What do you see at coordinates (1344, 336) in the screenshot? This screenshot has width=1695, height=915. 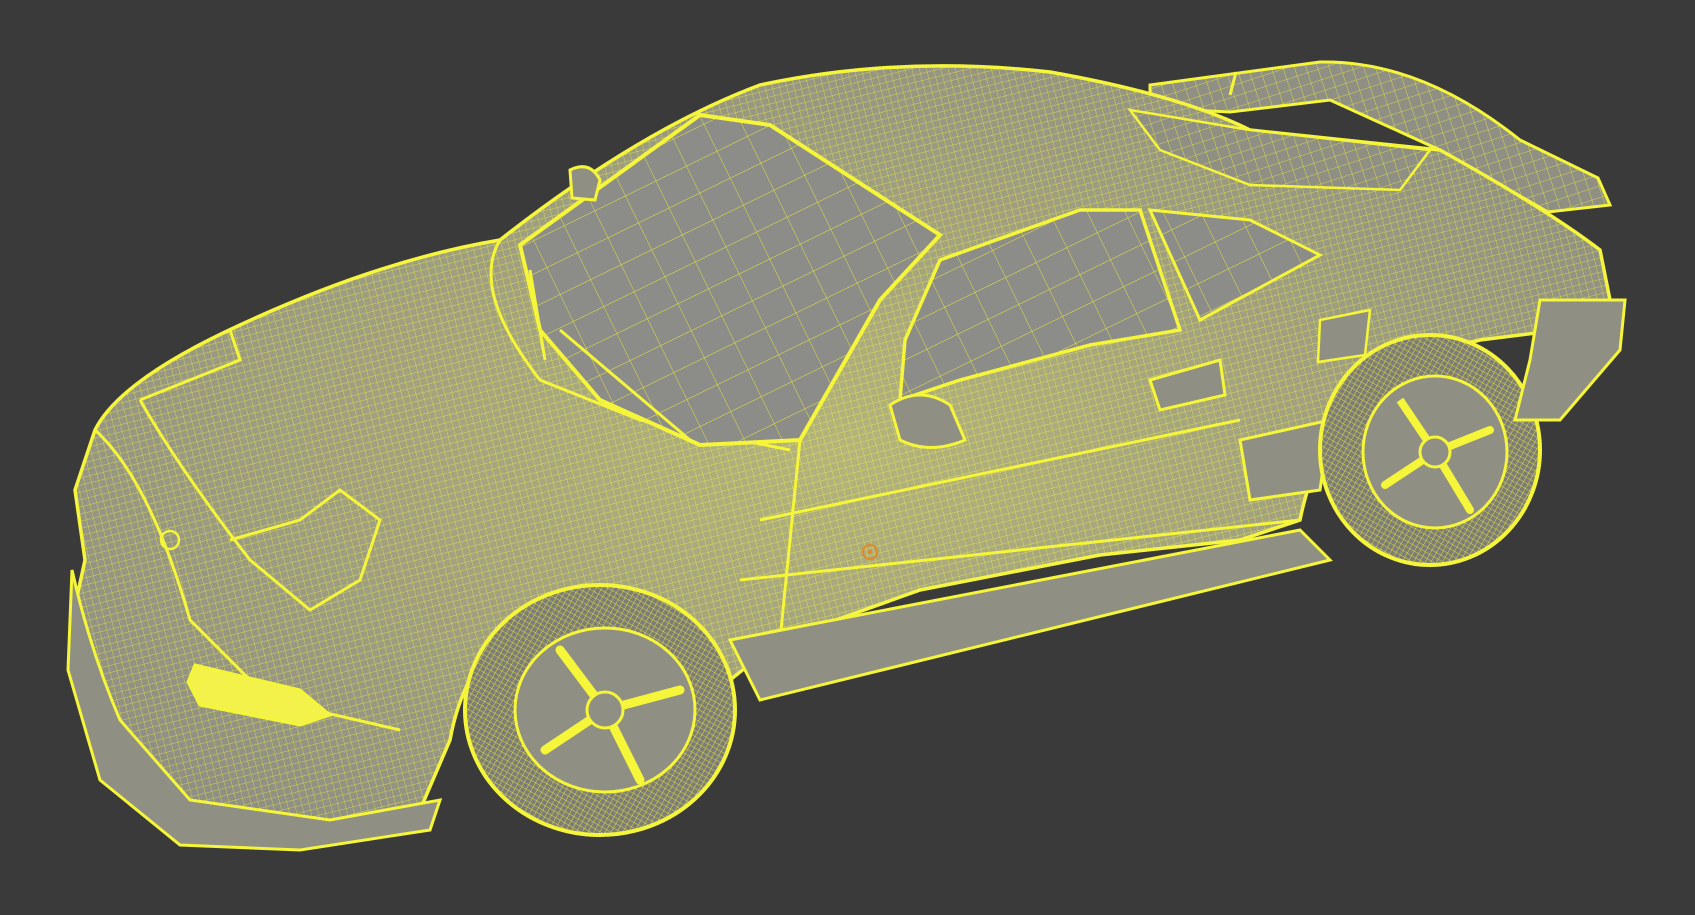 I see `fuel-cap` at bounding box center [1344, 336].